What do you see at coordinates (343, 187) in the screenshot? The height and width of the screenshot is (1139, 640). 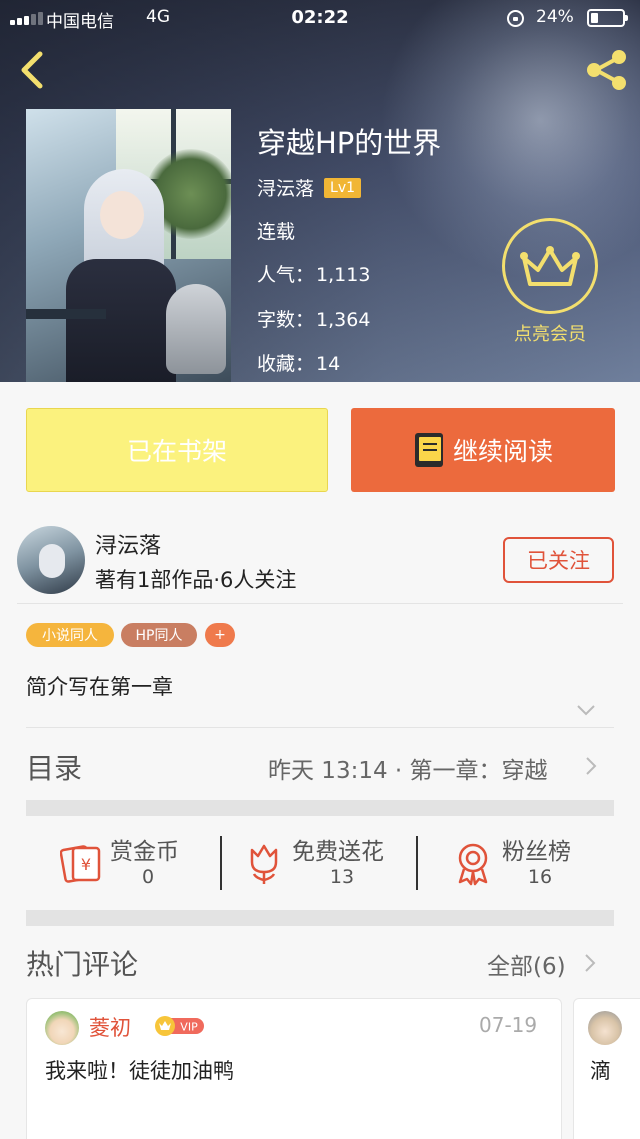 I see `author-level-badge: Lv1` at bounding box center [343, 187].